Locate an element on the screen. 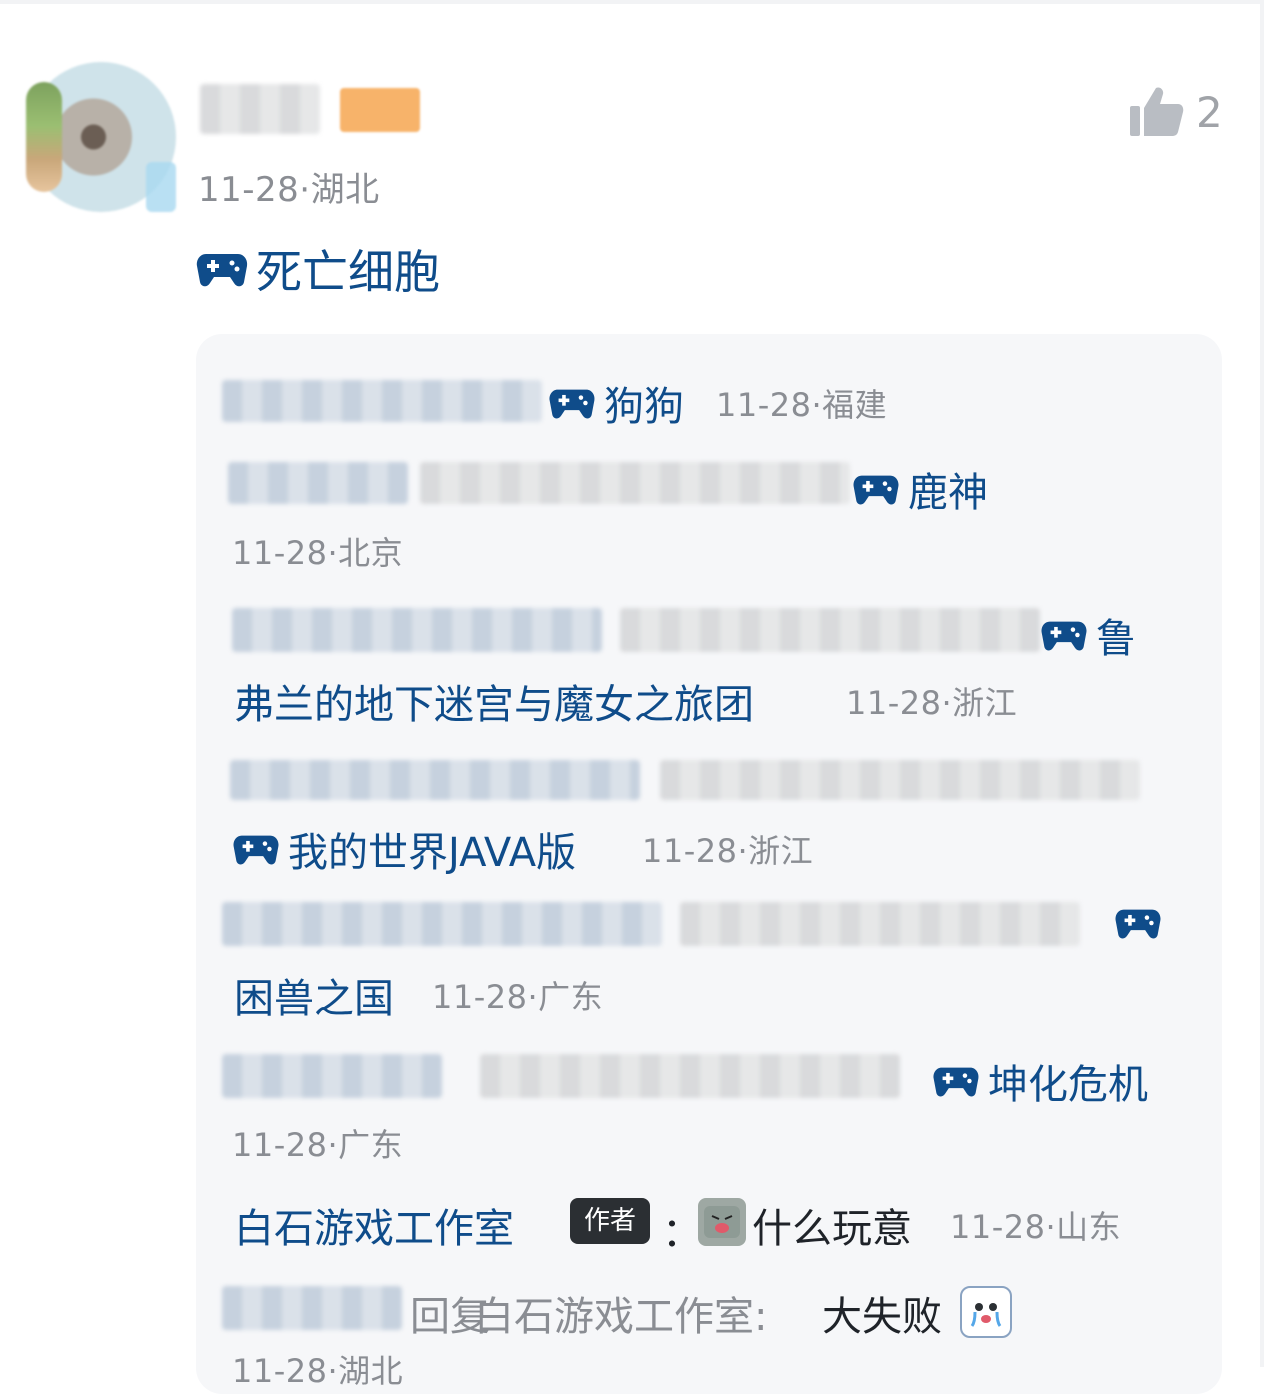 The width and height of the screenshot is (1264, 1394). reply-1-meta: 11-28·福建 is located at coordinates (802, 405).